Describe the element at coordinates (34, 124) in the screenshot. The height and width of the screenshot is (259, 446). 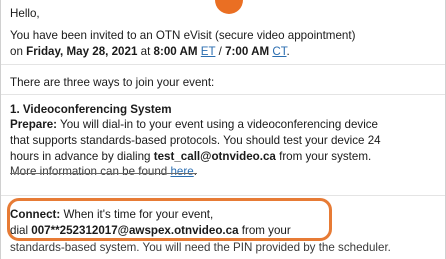
I see `prepare-label: Prepare:` at that location.